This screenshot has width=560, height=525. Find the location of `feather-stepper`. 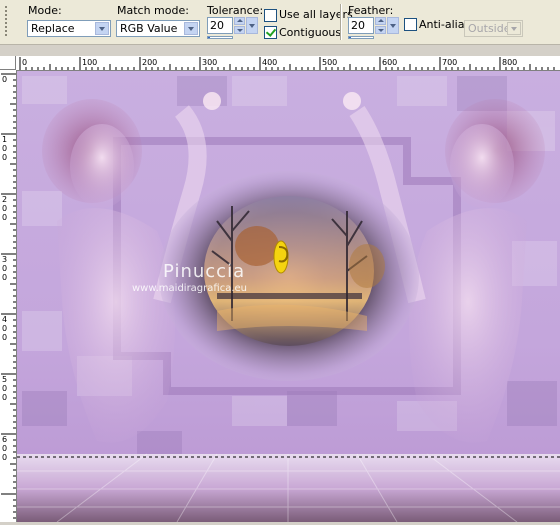

feather-stepper is located at coordinates (380, 25).